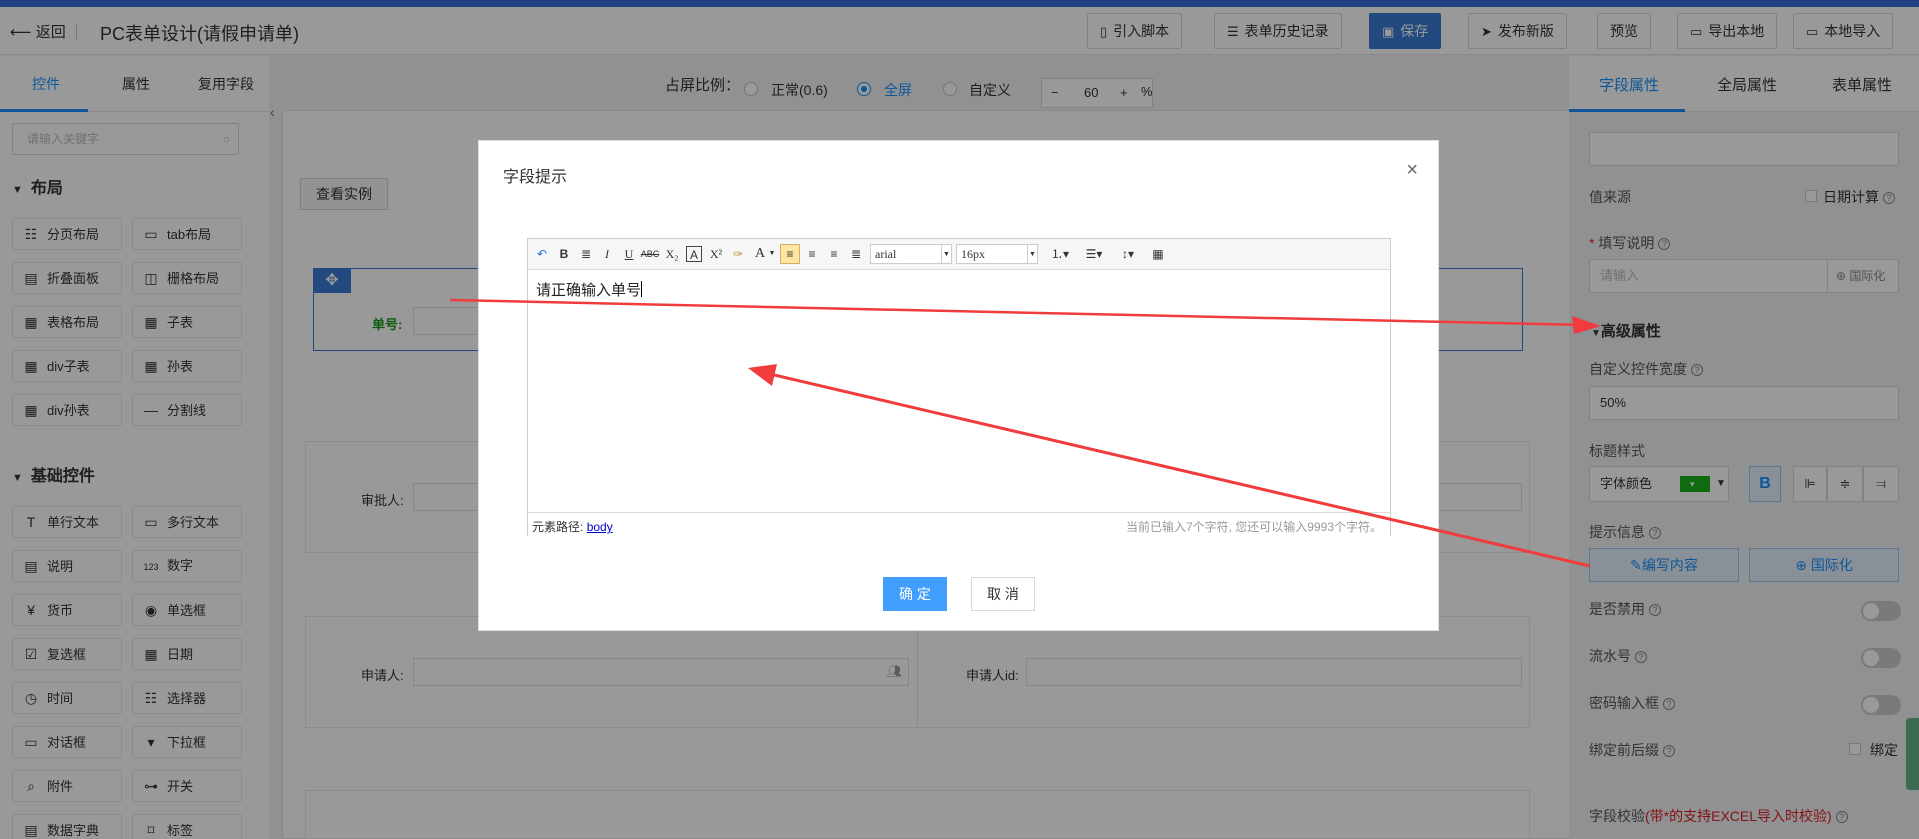 The width and height of the screenshot is (1919, 839). Describe the element at coordinates (1003, 594) in the screenshot. I see `cancel-button: 取 消` at that location.